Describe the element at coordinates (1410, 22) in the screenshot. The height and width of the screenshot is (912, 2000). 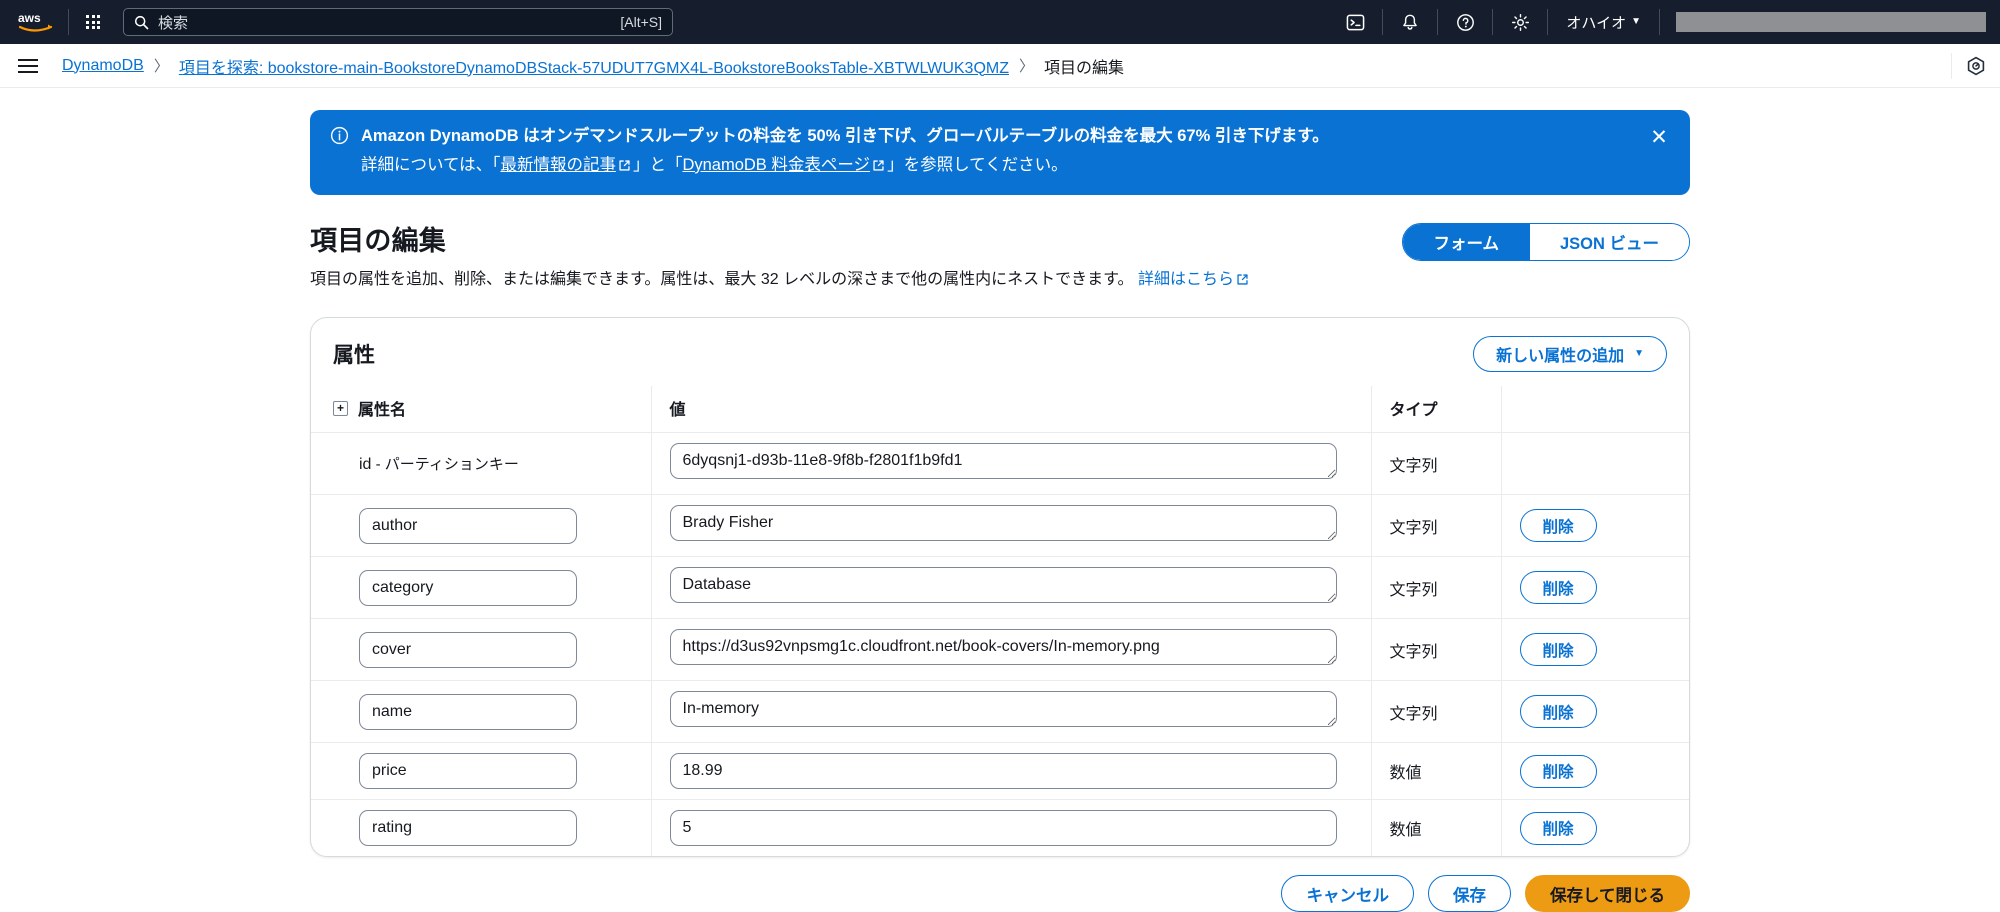
I see `bell-icon` at that location.